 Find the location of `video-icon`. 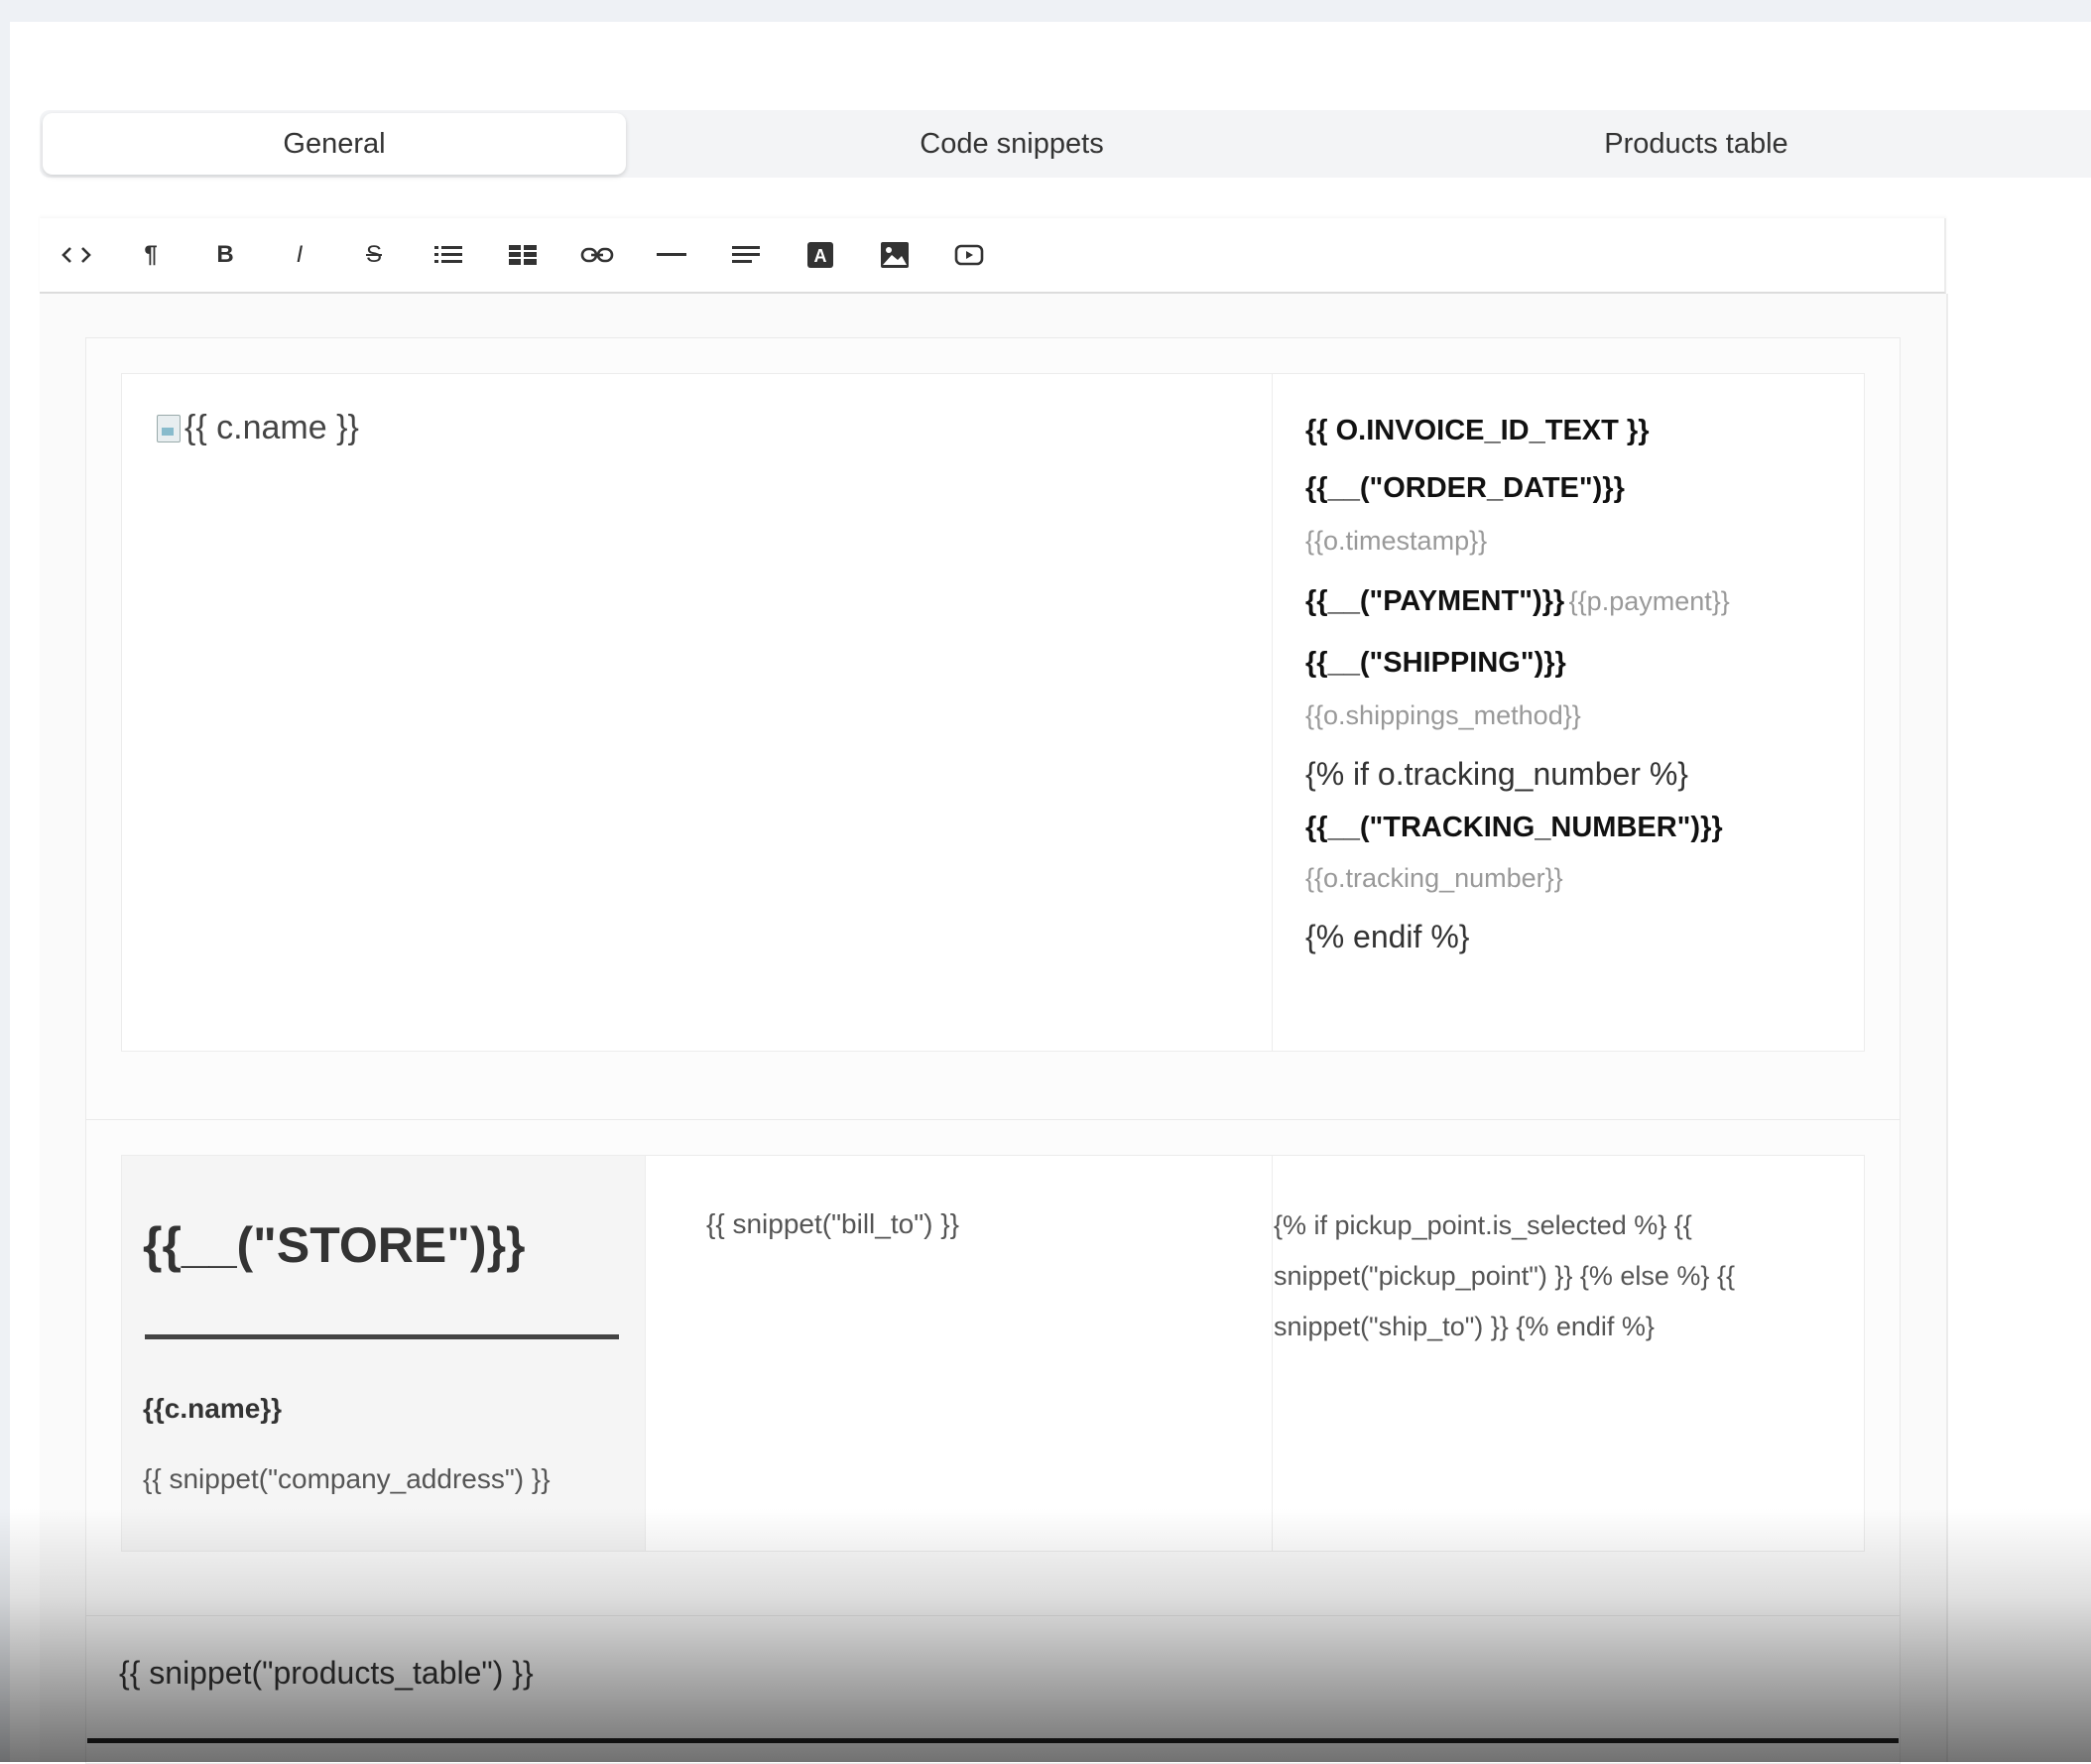

video-icon is located at coordinates (969, 255).